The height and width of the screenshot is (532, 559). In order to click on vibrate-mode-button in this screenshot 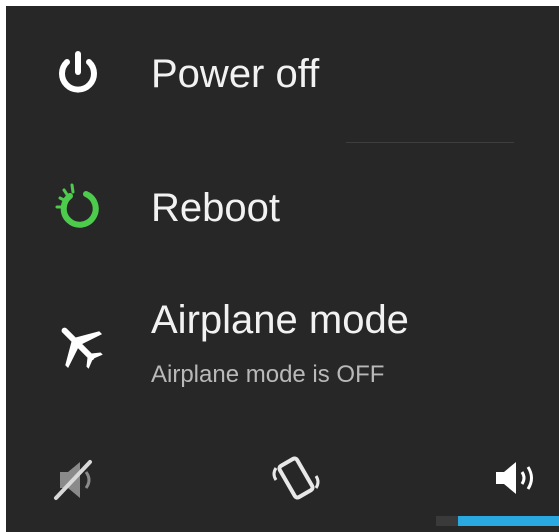, I will do `click(296, 478)`.